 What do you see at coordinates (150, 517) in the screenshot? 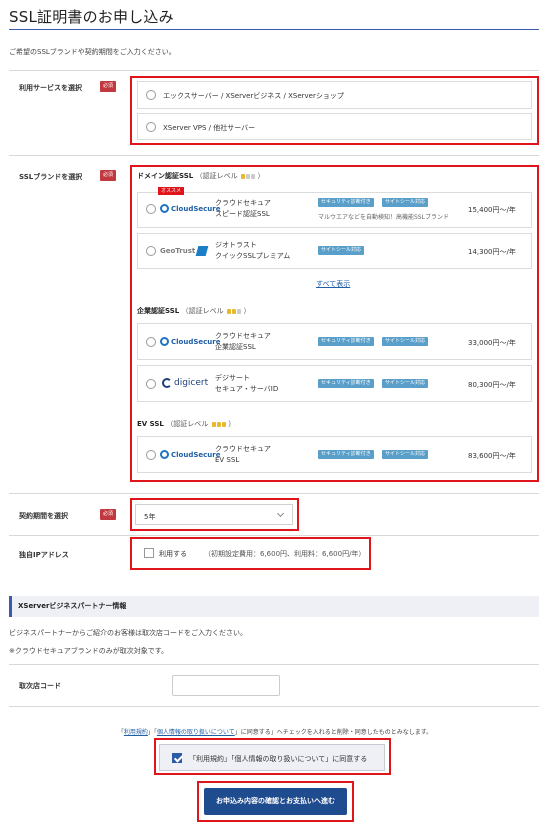
I see `period-selected: 5年` at bounding box center [150, 517].